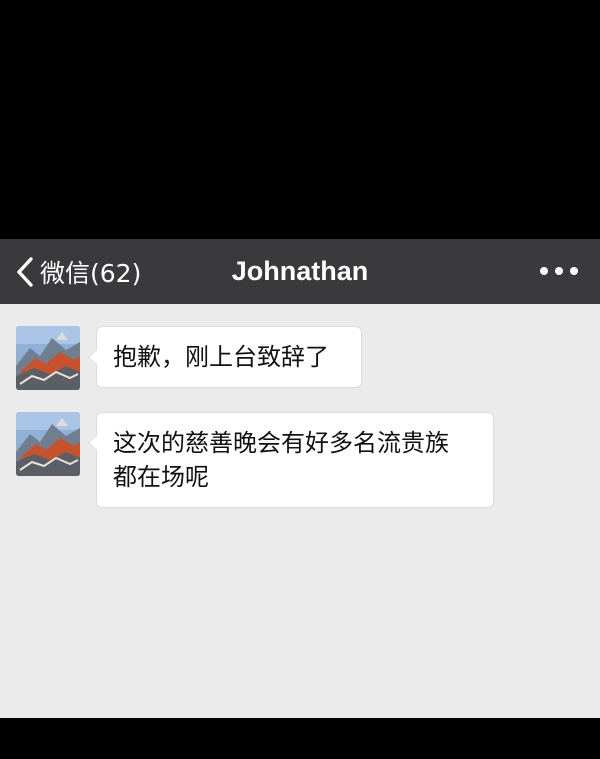  I want to click on message-row: 抱歉，刚上台致辞了, so click(189, 358).